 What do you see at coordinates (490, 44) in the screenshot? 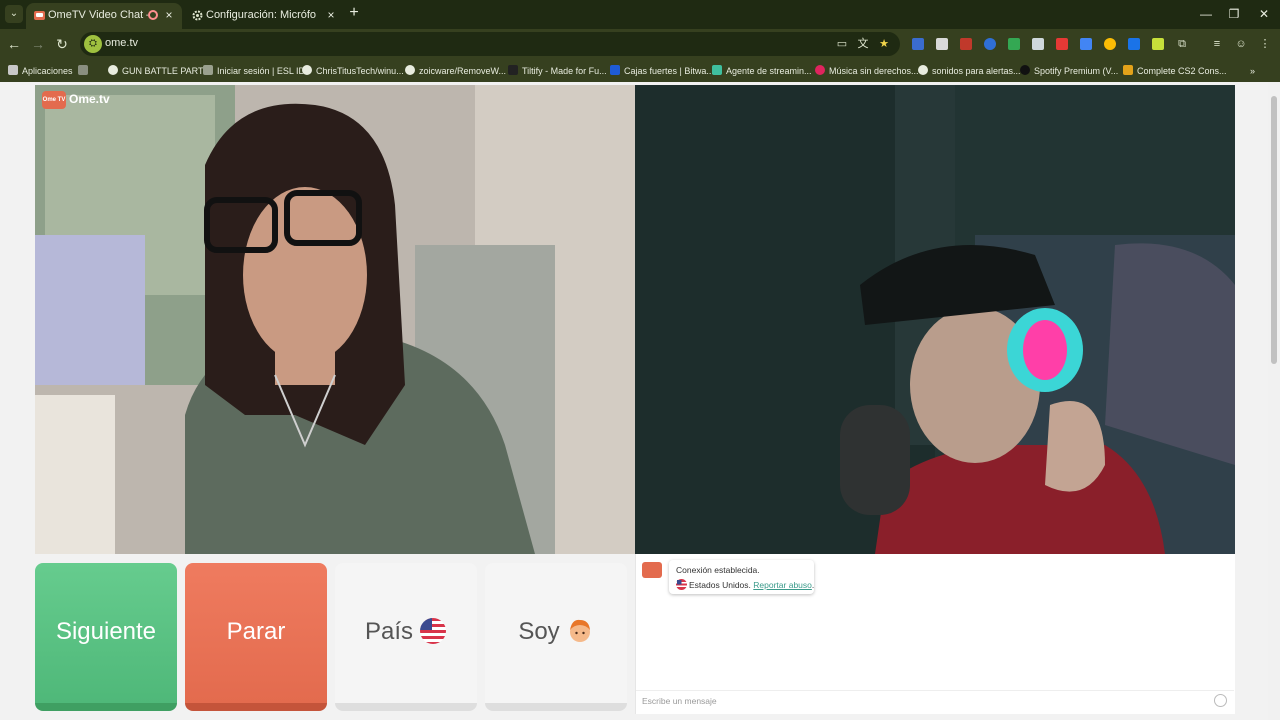
I see `address-bar: ⛭ ome.tv ▭ 文 ★` at bounding box center [490, 44].